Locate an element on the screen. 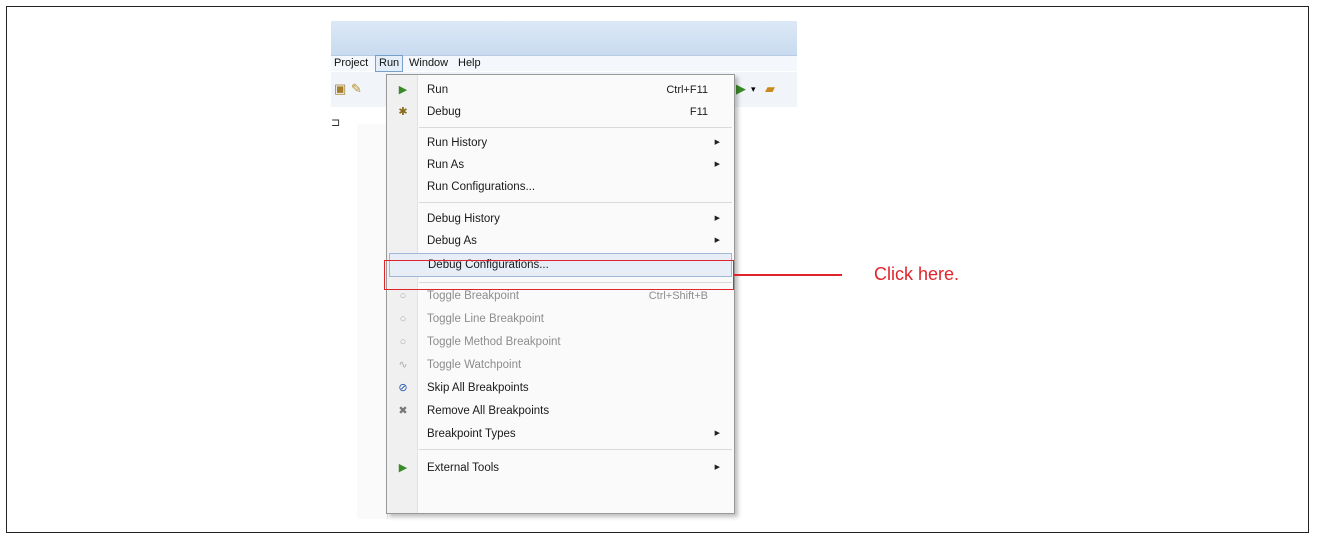 The image size is (1317, 539). menu-item-remove-all-breakpoints: ✖ Remove All Breakpoints is located at coordinates (560, 411).